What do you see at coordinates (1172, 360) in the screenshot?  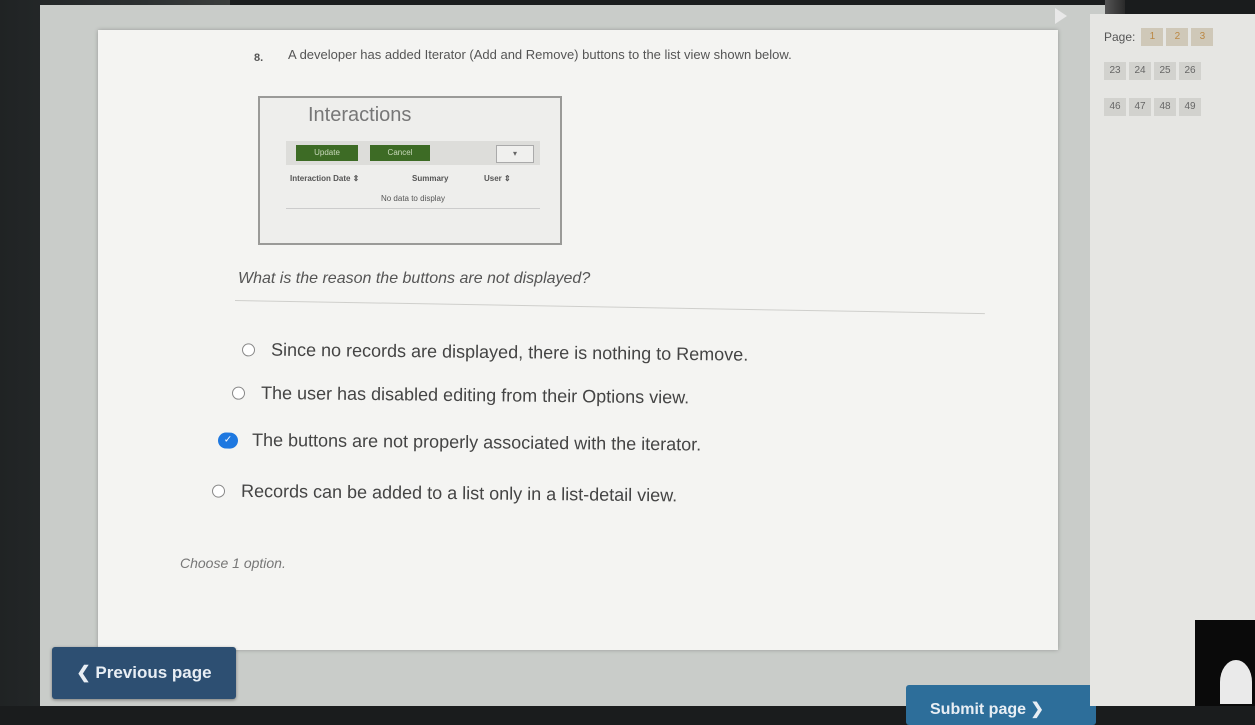 I see `page-navigator-panel` at bounding box center [1172, 360].